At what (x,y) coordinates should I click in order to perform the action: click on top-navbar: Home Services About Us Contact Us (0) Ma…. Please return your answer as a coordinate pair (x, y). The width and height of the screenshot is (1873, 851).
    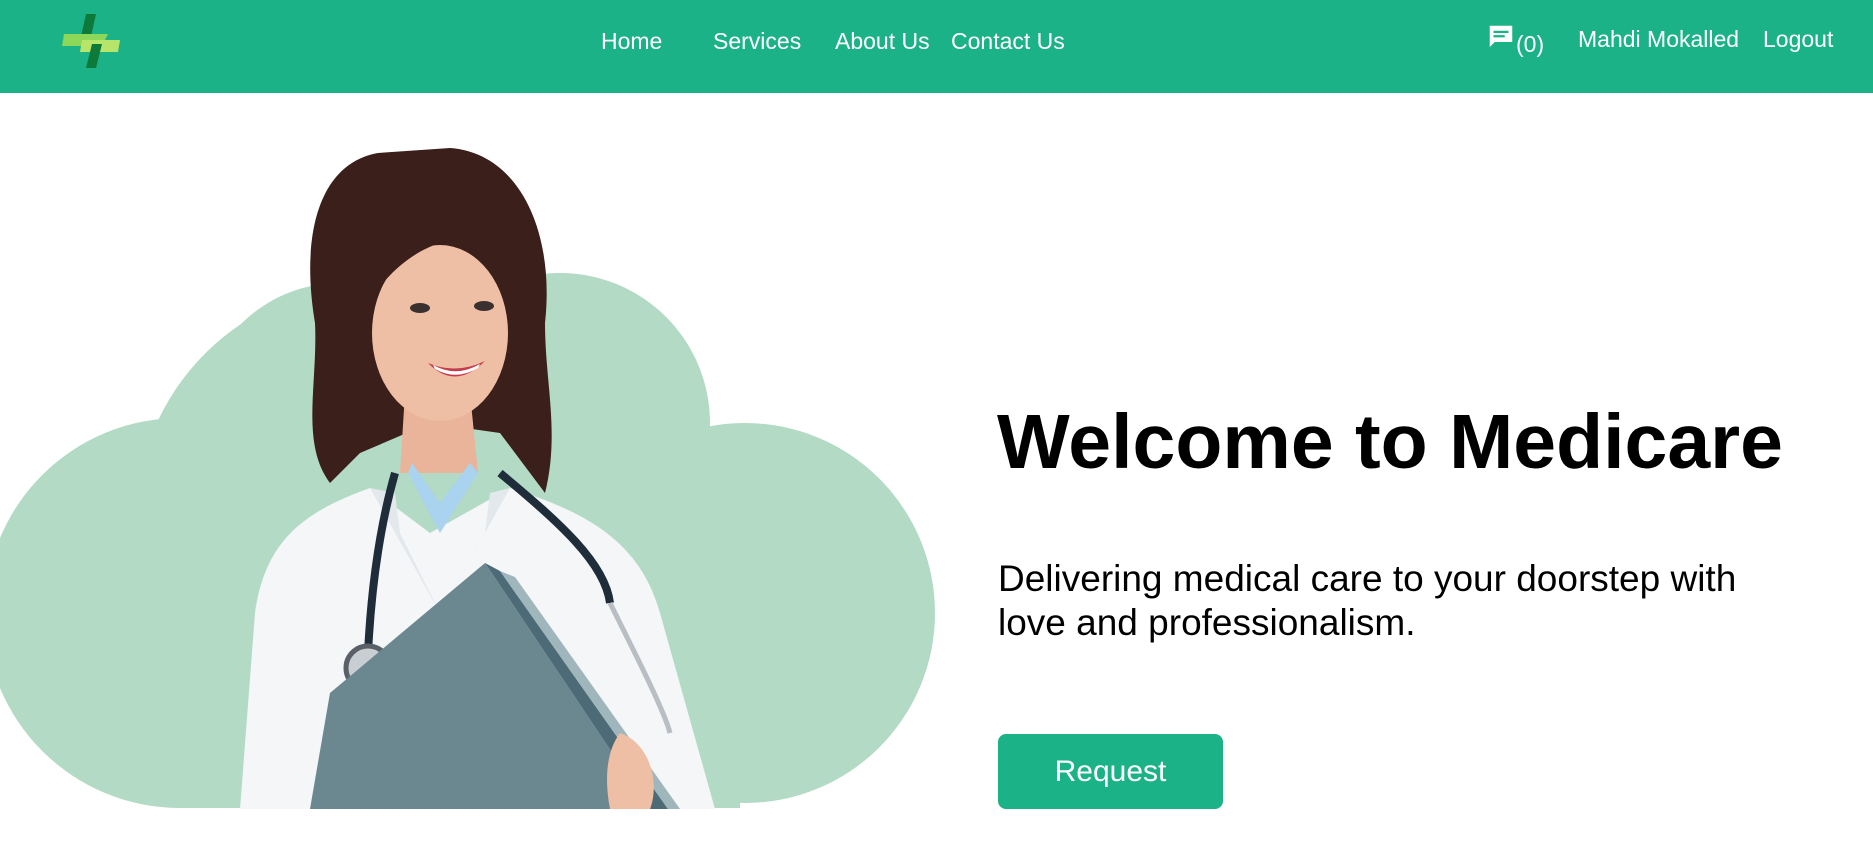
    Looking at the image, I should click on (936, 46).